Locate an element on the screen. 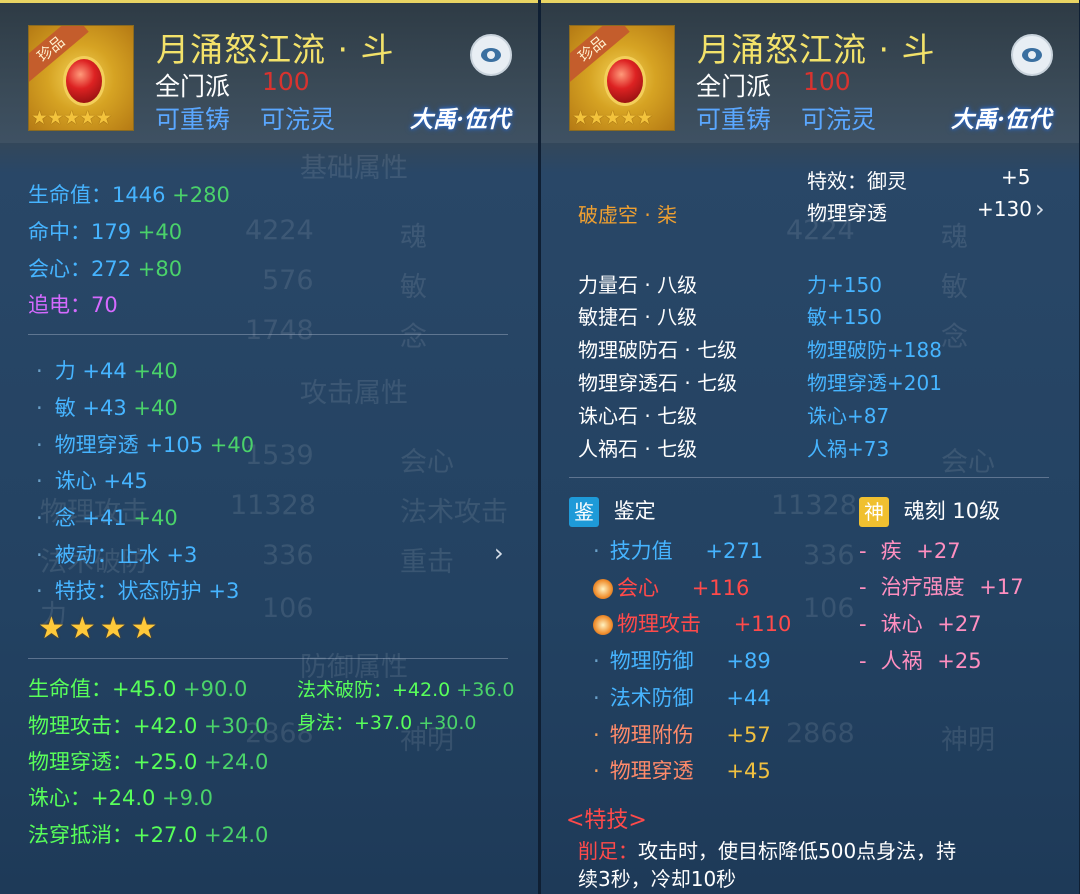 Image resolution: width=1080 pixels, height=894 pixels. special-effect-value: +5 is located at coordinates (1016, 177).